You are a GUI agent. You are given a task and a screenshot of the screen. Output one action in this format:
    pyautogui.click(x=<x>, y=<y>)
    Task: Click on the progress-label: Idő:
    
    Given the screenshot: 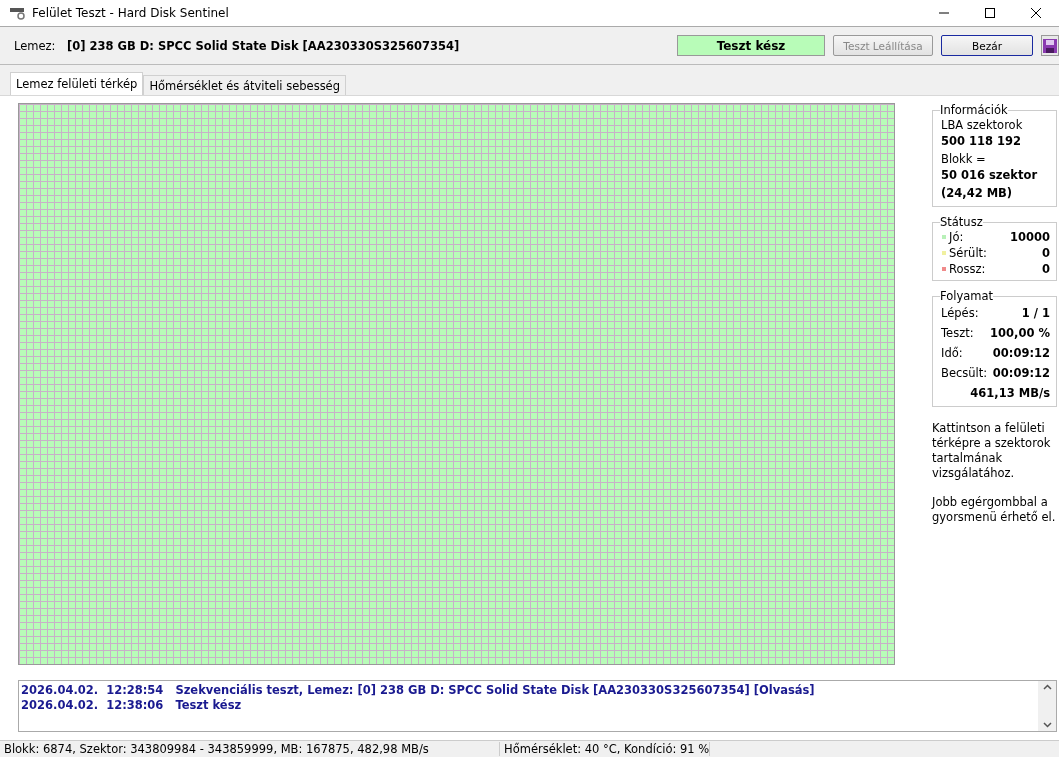 What is the action you would take?
    pyautogui.click(x=952, y=353)
    